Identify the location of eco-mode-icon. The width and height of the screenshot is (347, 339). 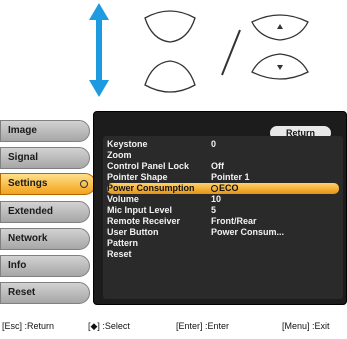
(214, 189).